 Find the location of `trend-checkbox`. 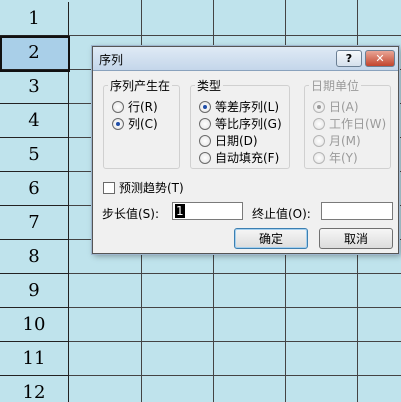

trend-checkbox is located at coordinates (109, 187).